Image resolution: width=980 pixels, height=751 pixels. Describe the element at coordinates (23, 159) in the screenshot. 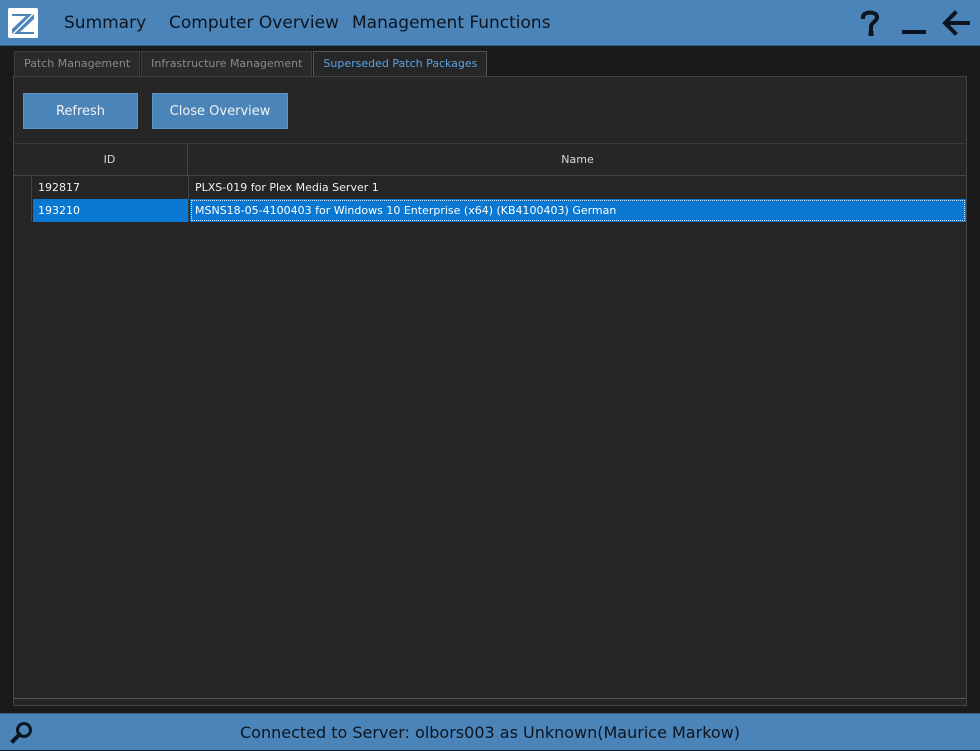

I see `row-header-corner` at that location.